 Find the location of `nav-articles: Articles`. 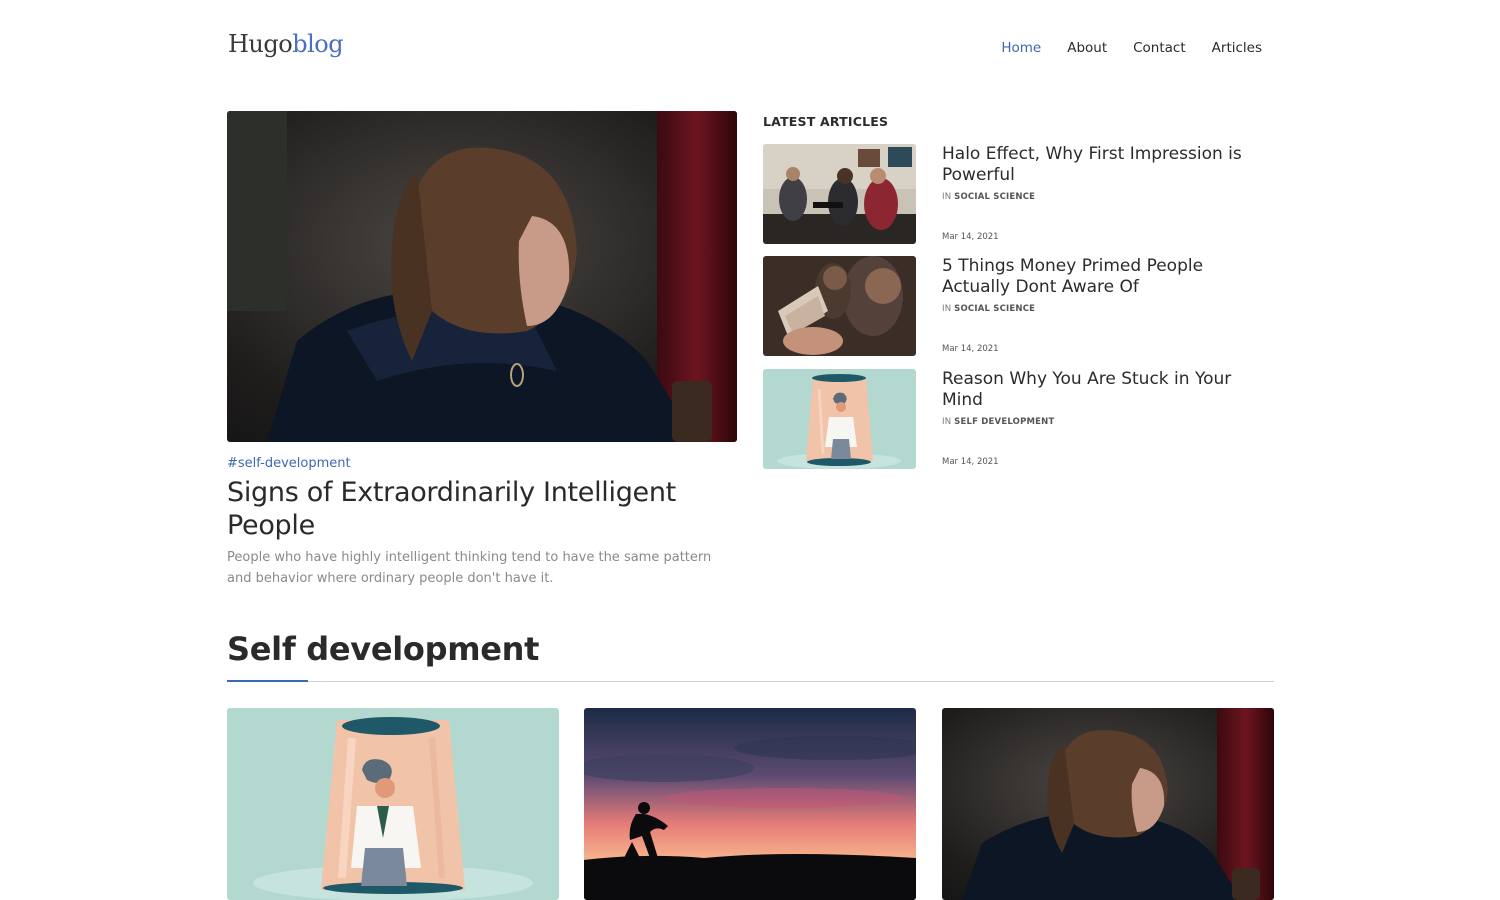

nav-articles: Articles is located at coordinates (1237, 48).